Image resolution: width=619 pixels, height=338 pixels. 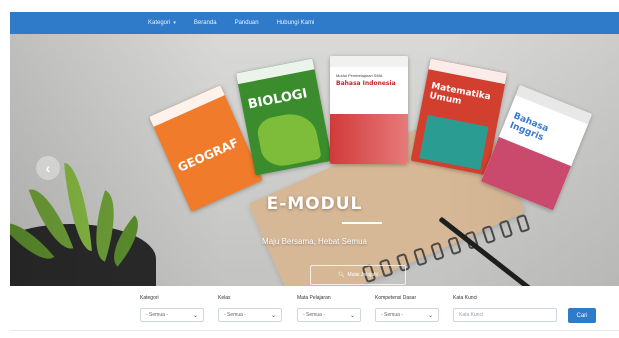 What do you see at coordinates (362, 275) in the screenshot?
I see `explore-button-label: Mulai Jelajahi` at bounding box center [362, 275].